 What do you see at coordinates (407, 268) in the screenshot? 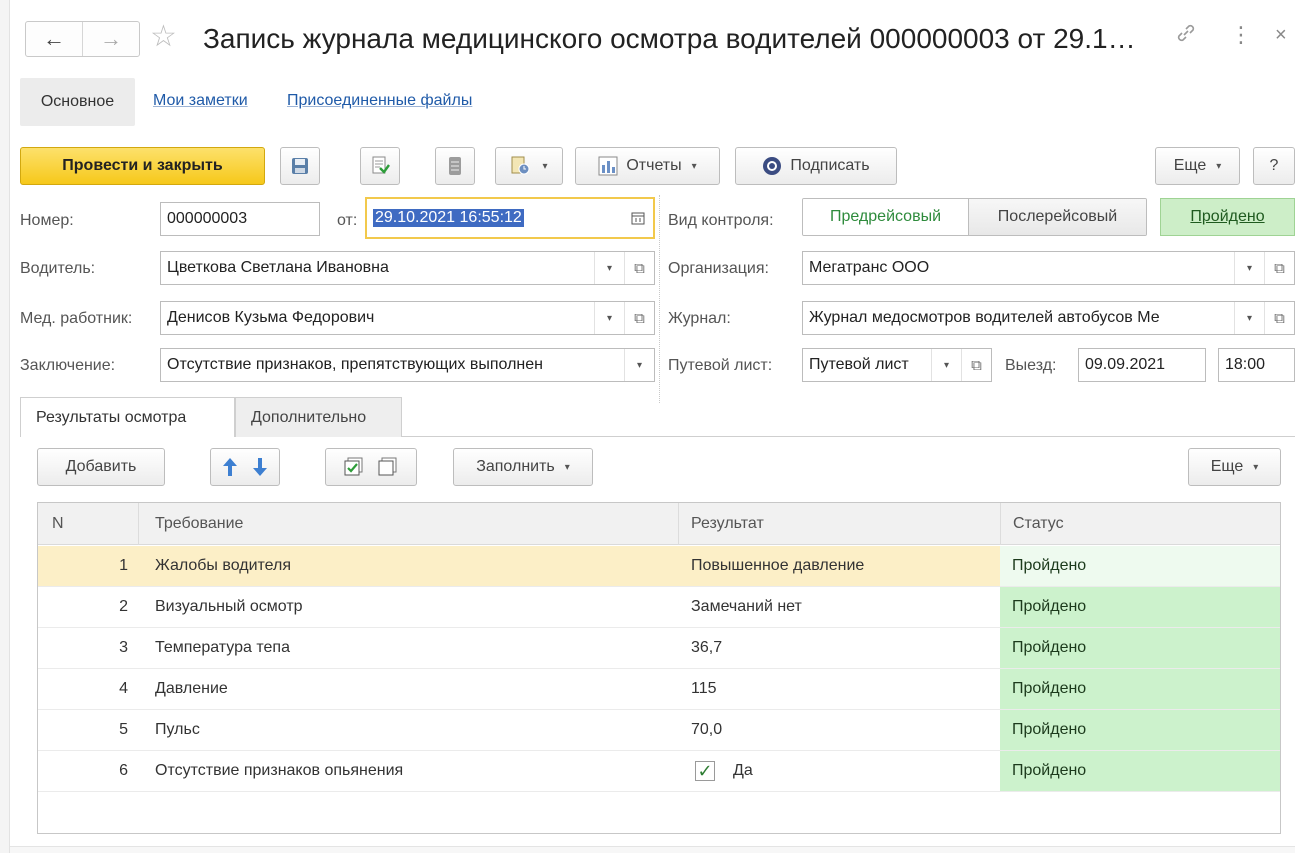
I see `driver-field: Цветкова Светлана Ивановна ▾ ⧉` at bounding box center [407, 268].